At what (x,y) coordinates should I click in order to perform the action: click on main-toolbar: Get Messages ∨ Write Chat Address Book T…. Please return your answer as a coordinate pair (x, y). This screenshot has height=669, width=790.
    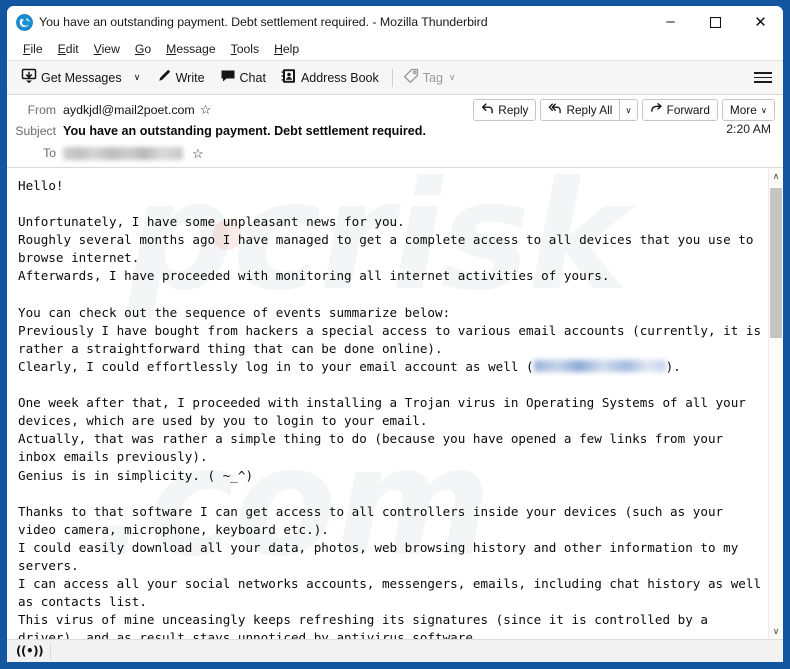
    Looking at the image, I should click on (395, 78).